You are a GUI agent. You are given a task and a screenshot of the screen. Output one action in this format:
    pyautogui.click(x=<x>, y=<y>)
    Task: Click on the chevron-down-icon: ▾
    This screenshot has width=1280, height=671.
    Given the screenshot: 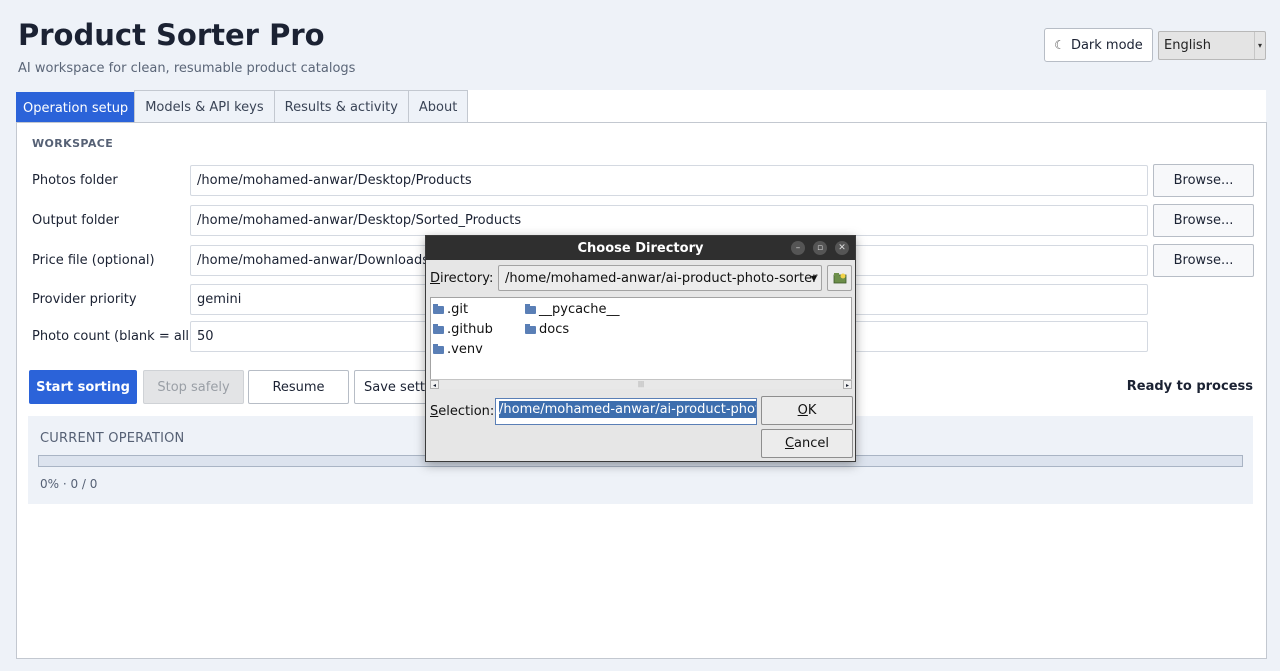 What is the action you would take?
    pyautogui.click(x=1259, y=45)
    